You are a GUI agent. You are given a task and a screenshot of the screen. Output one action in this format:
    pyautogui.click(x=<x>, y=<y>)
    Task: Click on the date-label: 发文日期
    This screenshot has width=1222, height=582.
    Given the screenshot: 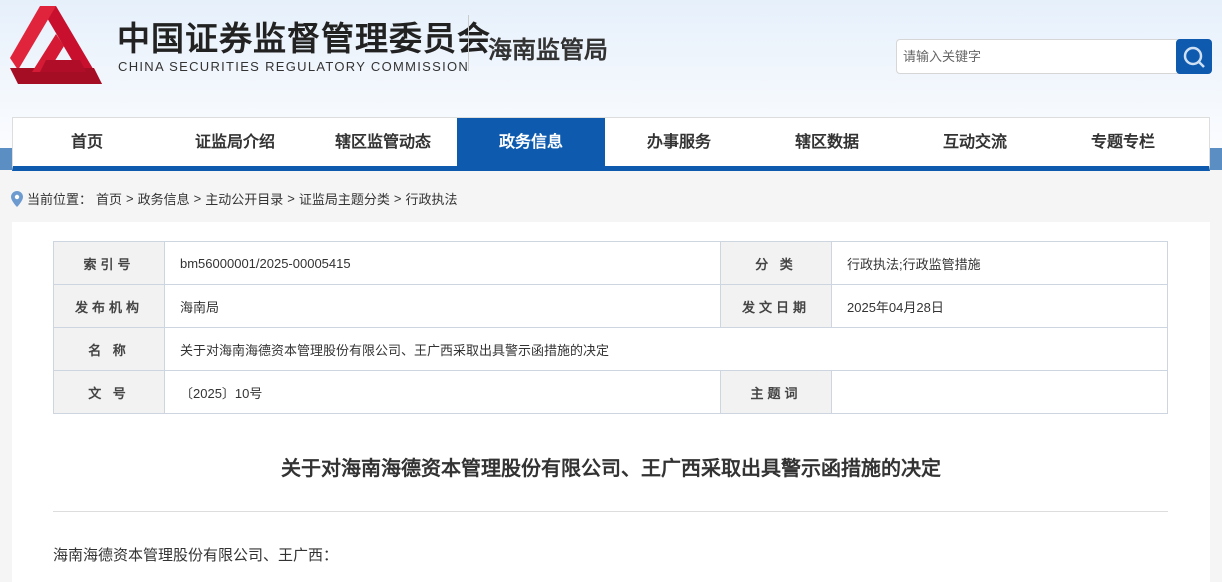 What is the action you would take?
    pyautogui.click(x=776, y=306)
    